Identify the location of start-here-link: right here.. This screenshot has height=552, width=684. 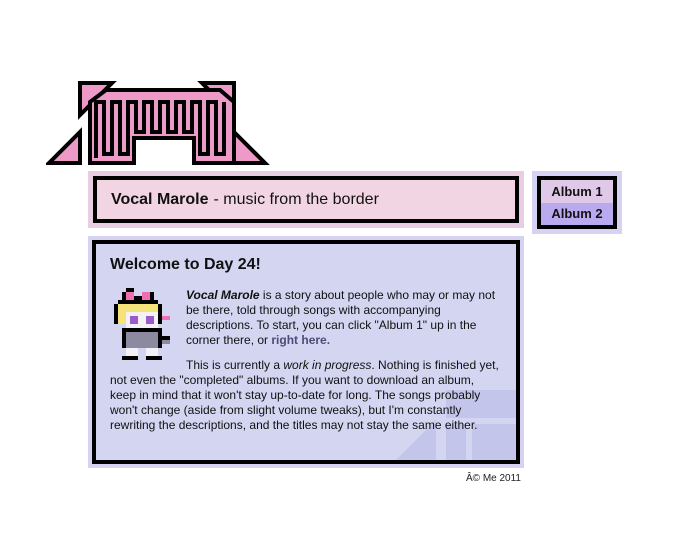
(300, 340).